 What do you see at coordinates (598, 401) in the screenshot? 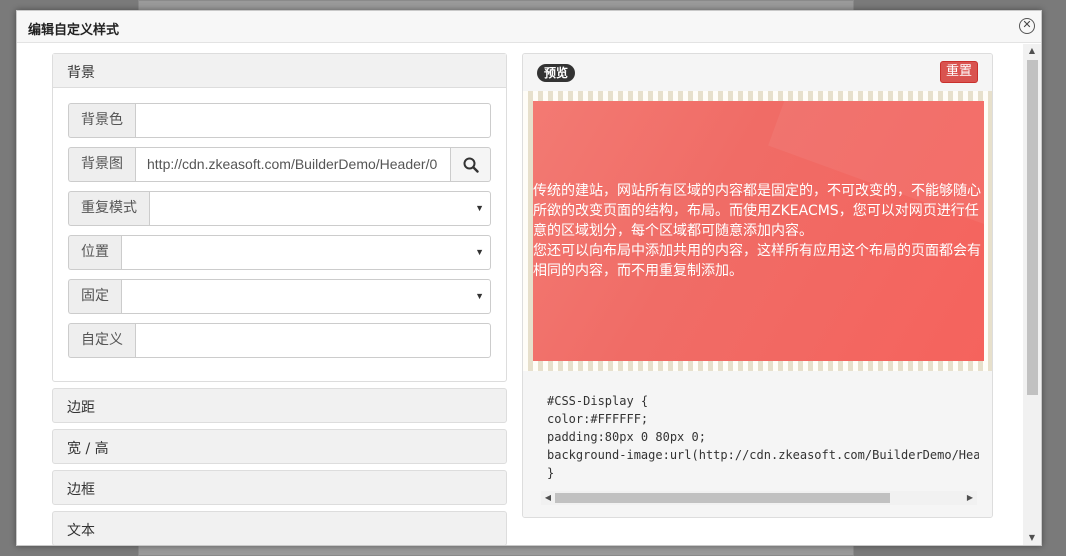
I see `code-line: #CSS-Display {` at bounding box center [598, 401].